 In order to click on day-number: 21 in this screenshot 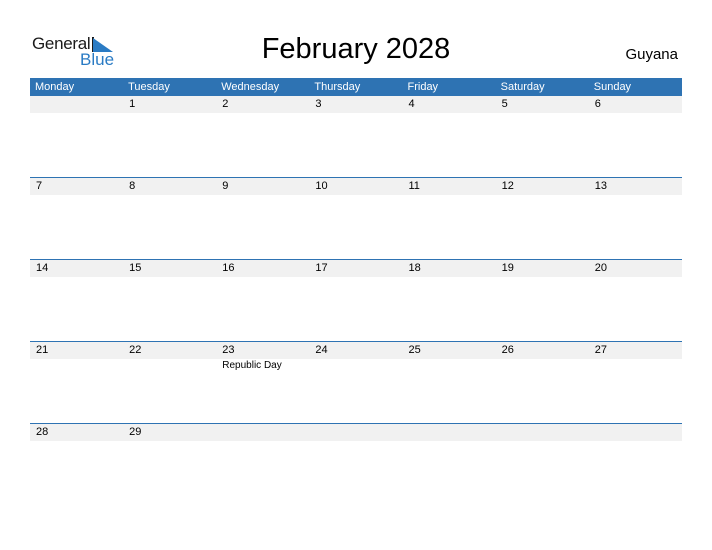, I will do `click(42, 350)`.